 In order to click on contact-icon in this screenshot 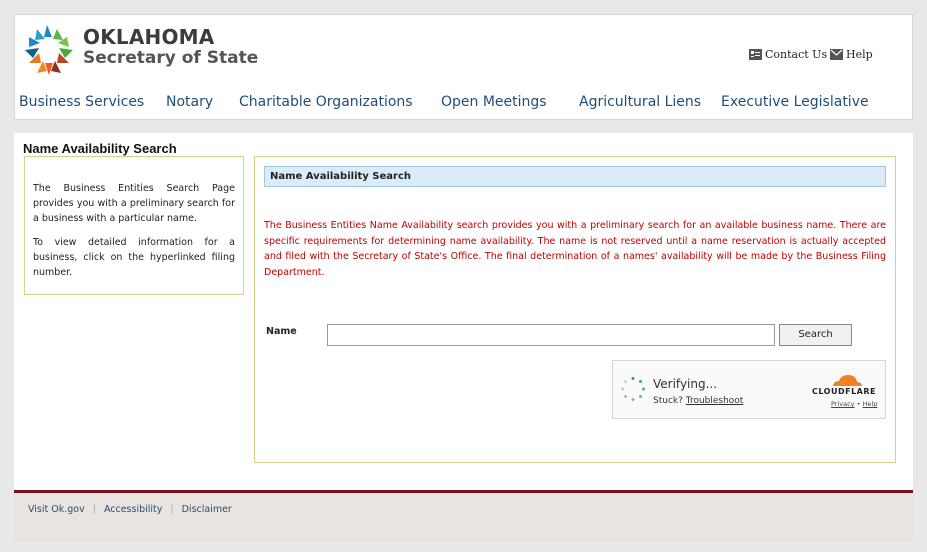, I will do `click(755, 54)`.